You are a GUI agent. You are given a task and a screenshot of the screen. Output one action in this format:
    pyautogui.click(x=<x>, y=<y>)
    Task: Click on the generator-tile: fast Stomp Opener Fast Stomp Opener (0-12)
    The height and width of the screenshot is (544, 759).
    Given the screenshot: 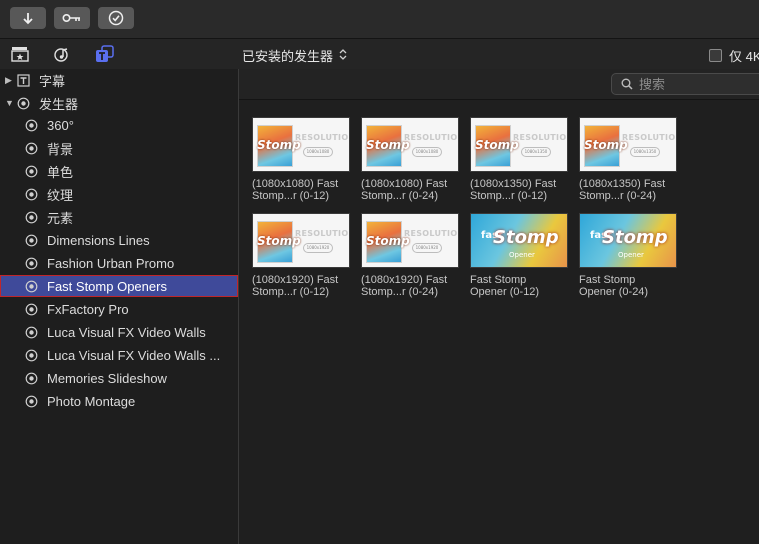 What is the action you would take?
    pyautogui.click(x=519, y=255)
    